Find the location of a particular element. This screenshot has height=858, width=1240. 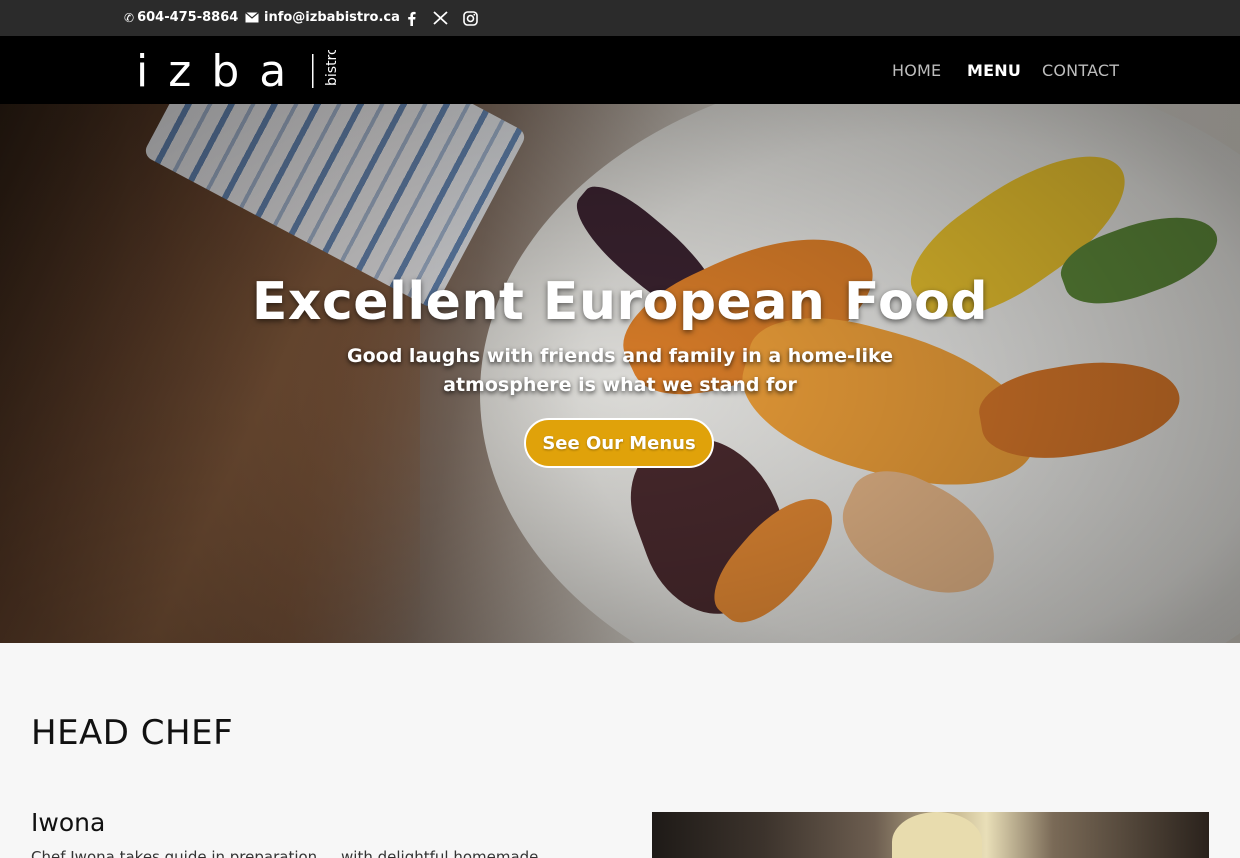

phone-contact: ✆ 604-475-8864 is located at coordinates (181, 17).